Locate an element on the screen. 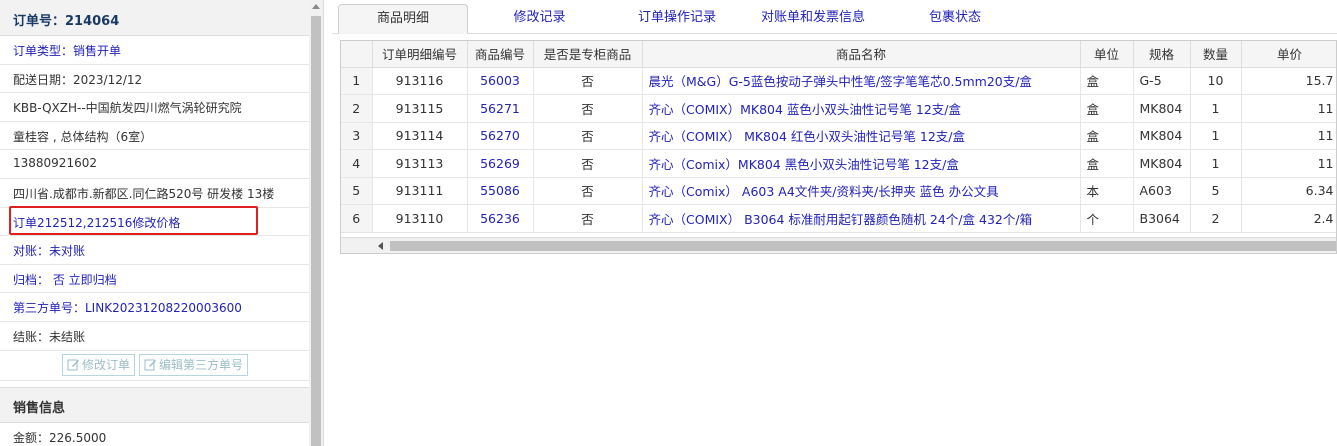  detail-id-cell: 913115 is located at coordinates (420, 108).